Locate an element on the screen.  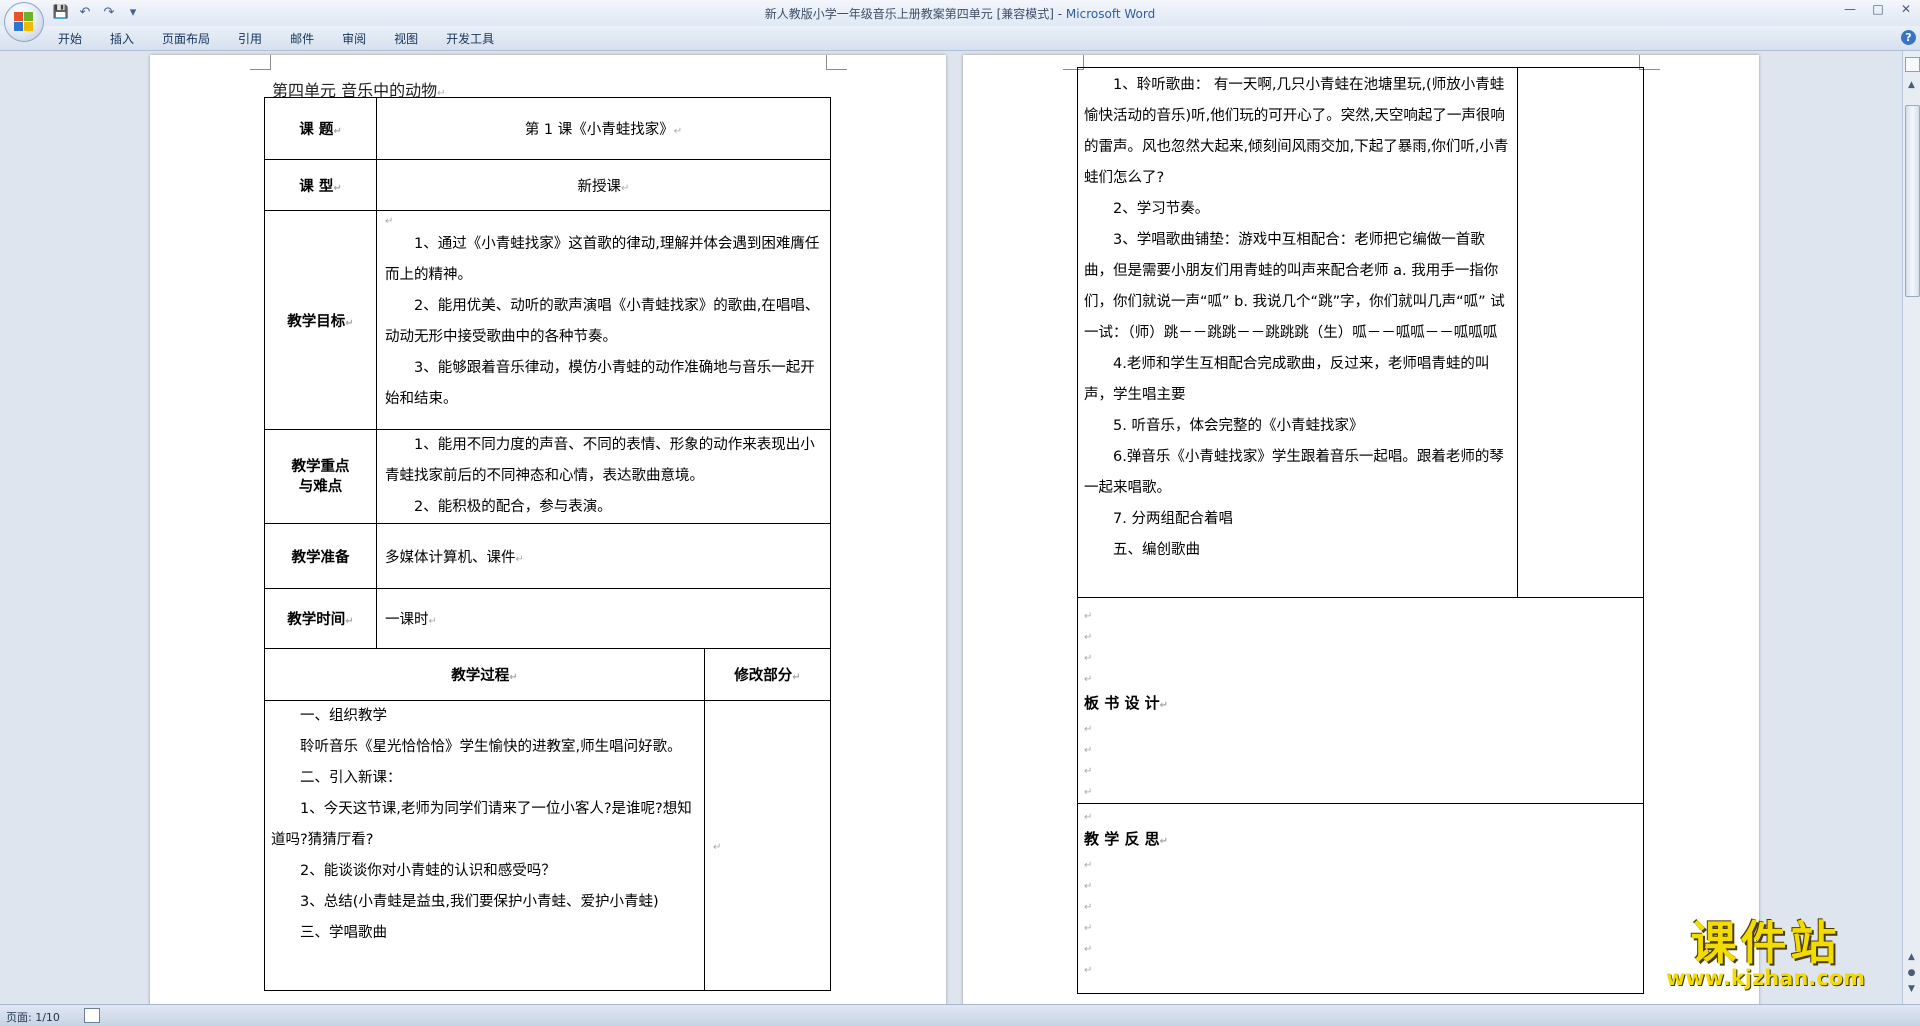
table-row: 教学准备 多媒体计算机、课件↵ is located at coordinates (547, 556).